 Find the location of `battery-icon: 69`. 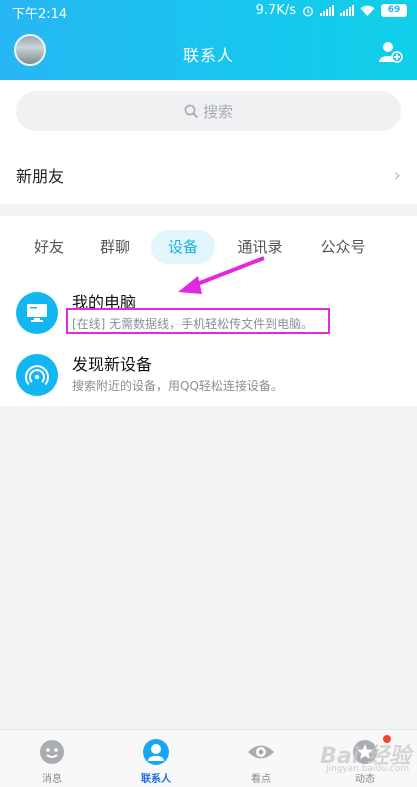

battery-icon: 69 is located at coordinates (394, 10).